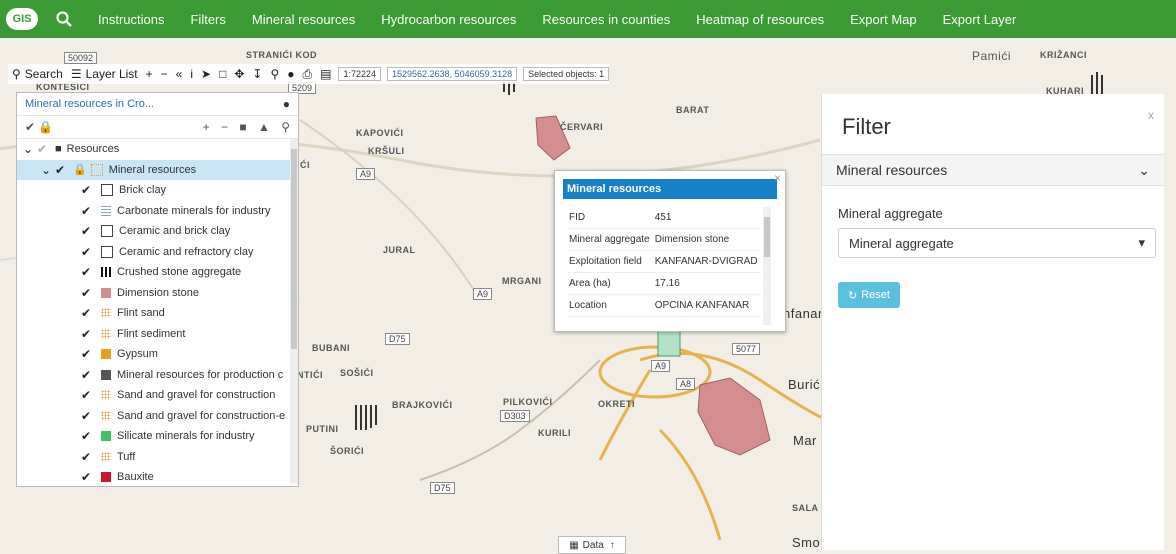 The width and height of the screenshot is (1176, 554). I want to click on layer-item: ✔ Flint sediment, so click(157, 334).